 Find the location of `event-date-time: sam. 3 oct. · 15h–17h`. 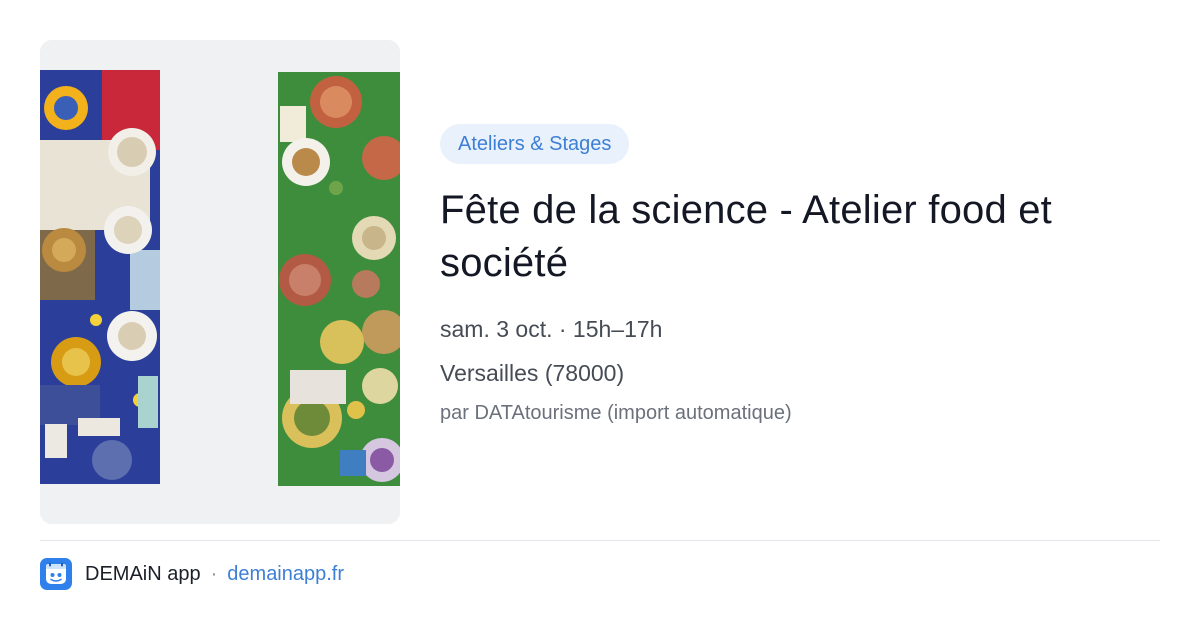

event-date-time: sam. 3 oct. · 15h–17h is located at coordinates (551, 329).